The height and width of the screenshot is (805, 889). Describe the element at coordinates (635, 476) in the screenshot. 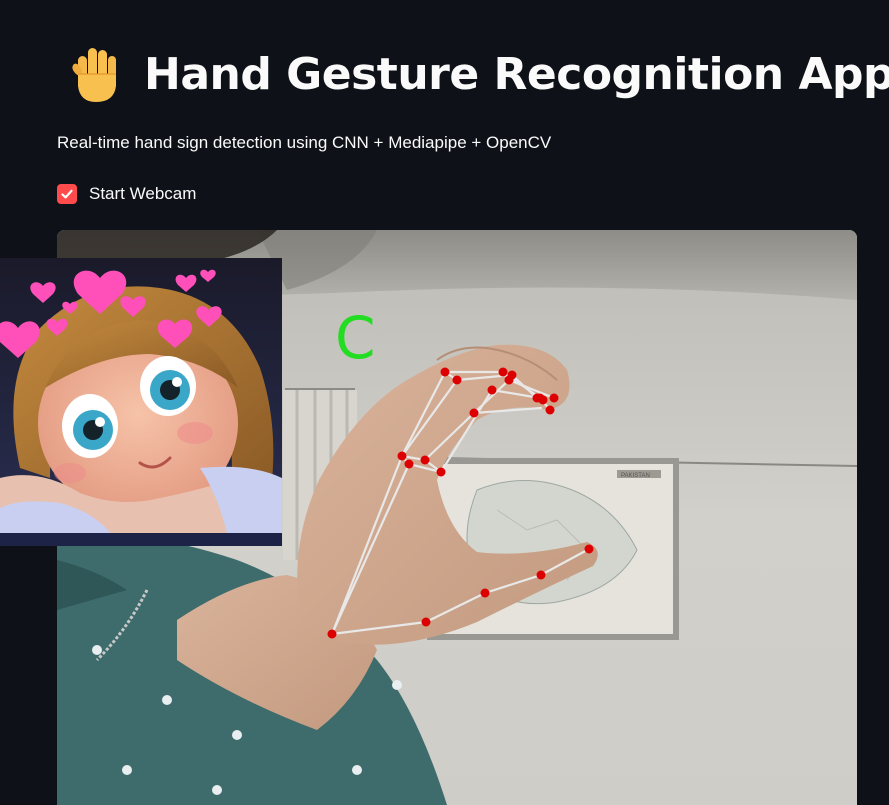

I see `map-label: PAKISTAN` at that location.